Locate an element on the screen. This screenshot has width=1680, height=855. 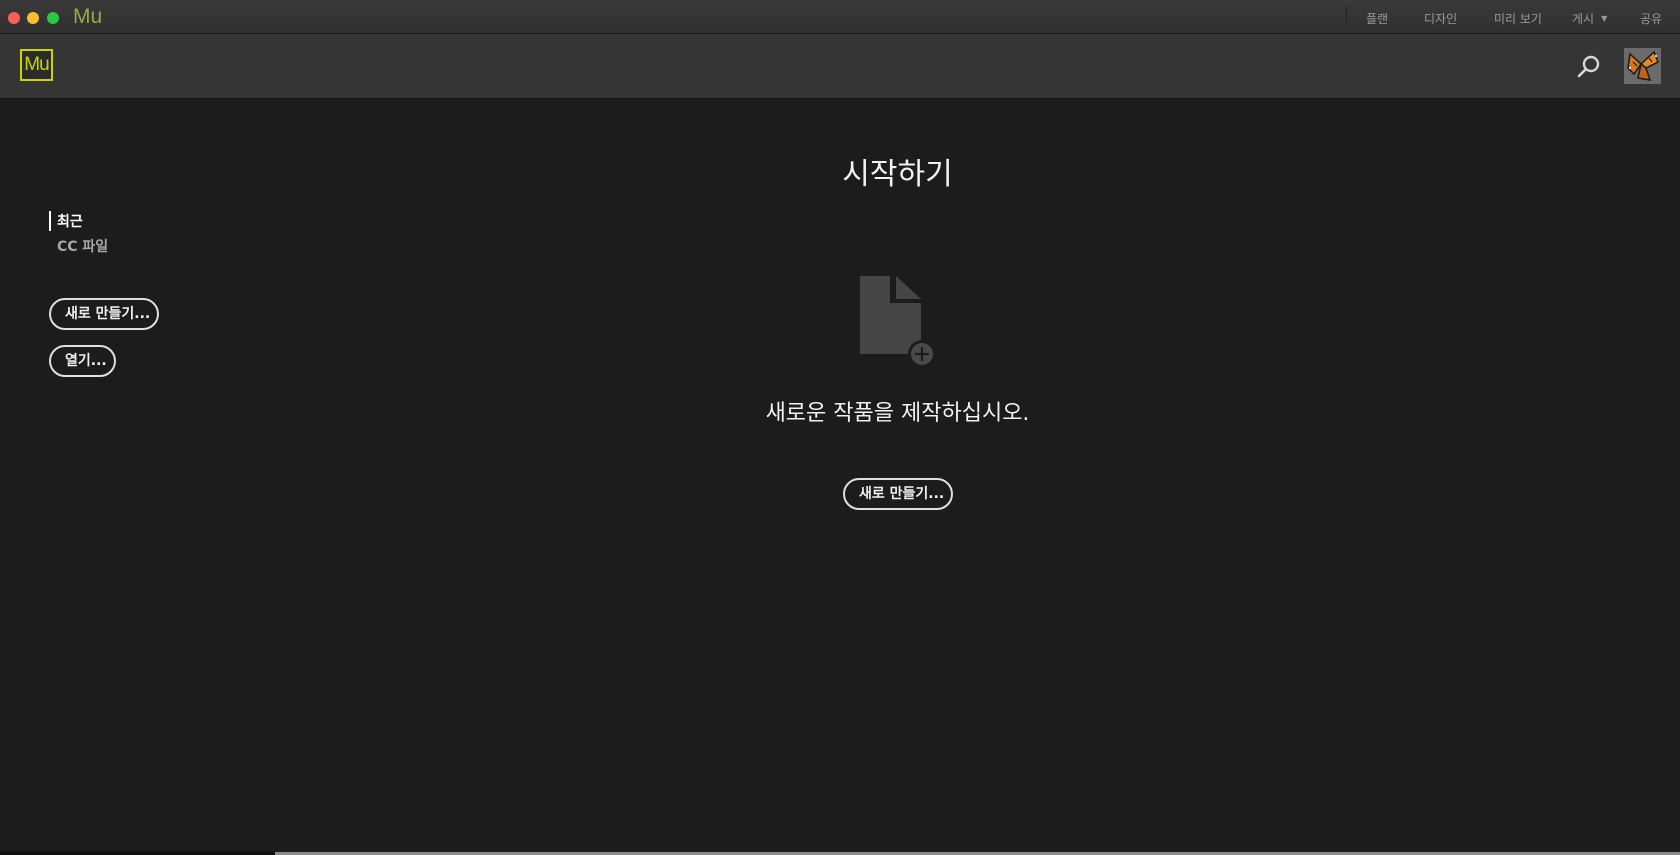
app-title: Mu is located at coordinates (88, 16).